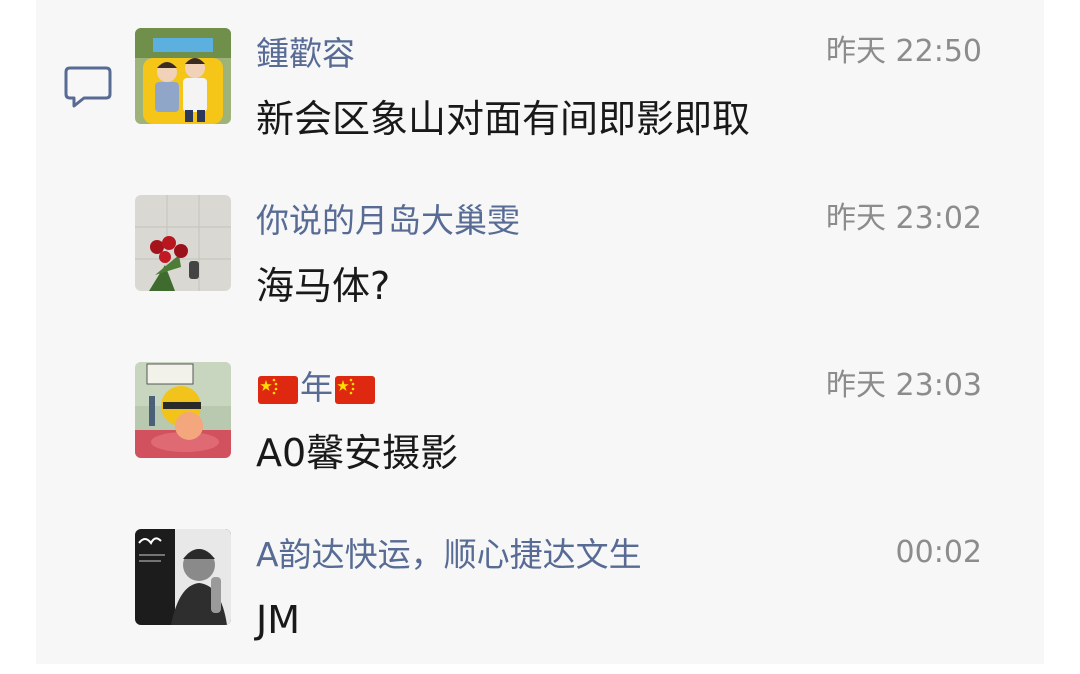  What do you see at coordinates (904, 51) in the screenshot?
I see `comment-time: 昨天 22:50` at bounding box center [904, 51].